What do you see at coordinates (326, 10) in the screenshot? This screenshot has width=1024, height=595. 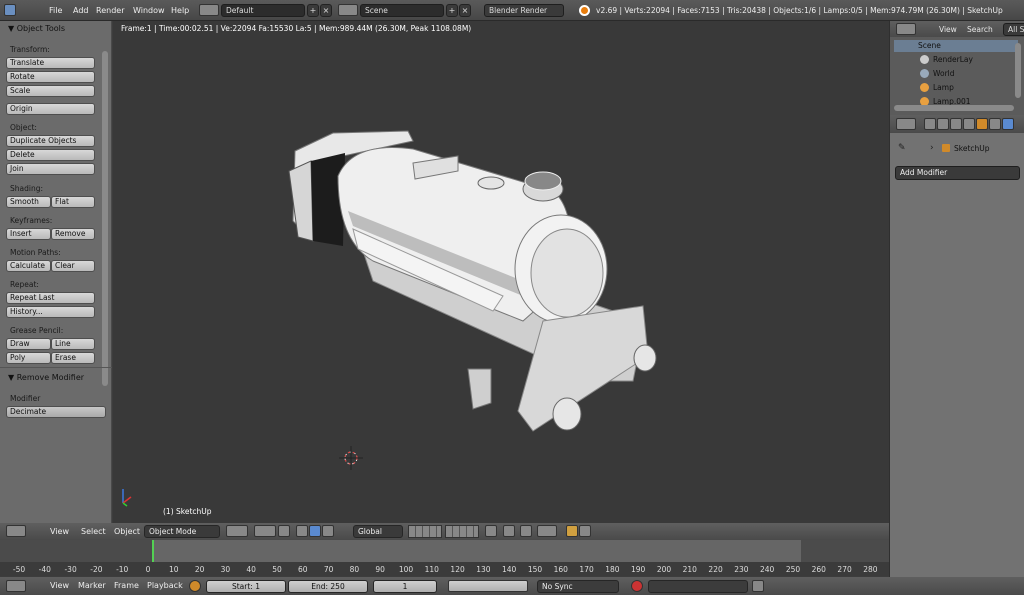 I see `delete-layout-button: ×` at bounding box center [326, 10].